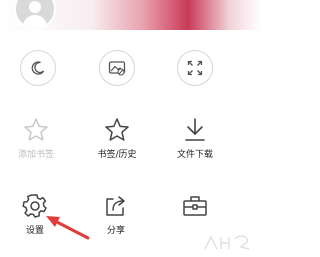  I want to click on settings-button: 设置, so click(35, 213).